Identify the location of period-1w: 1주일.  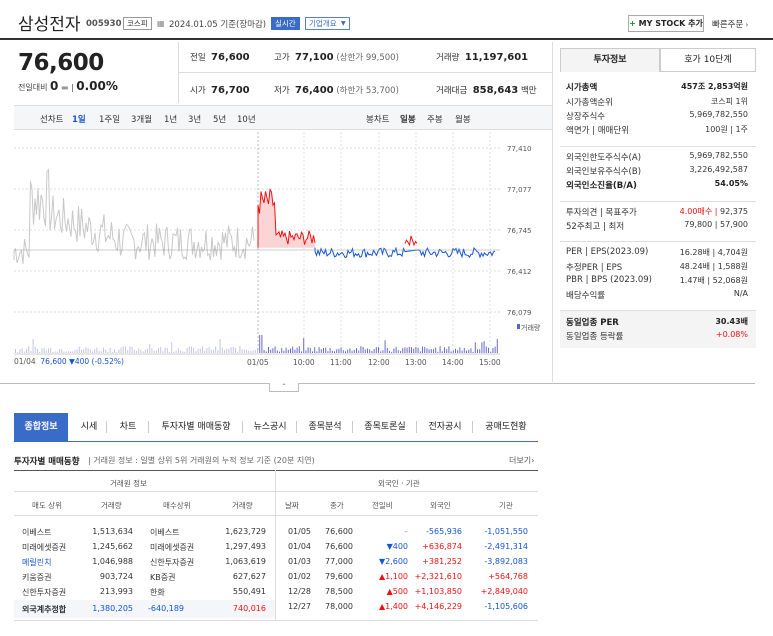
(109, 119).